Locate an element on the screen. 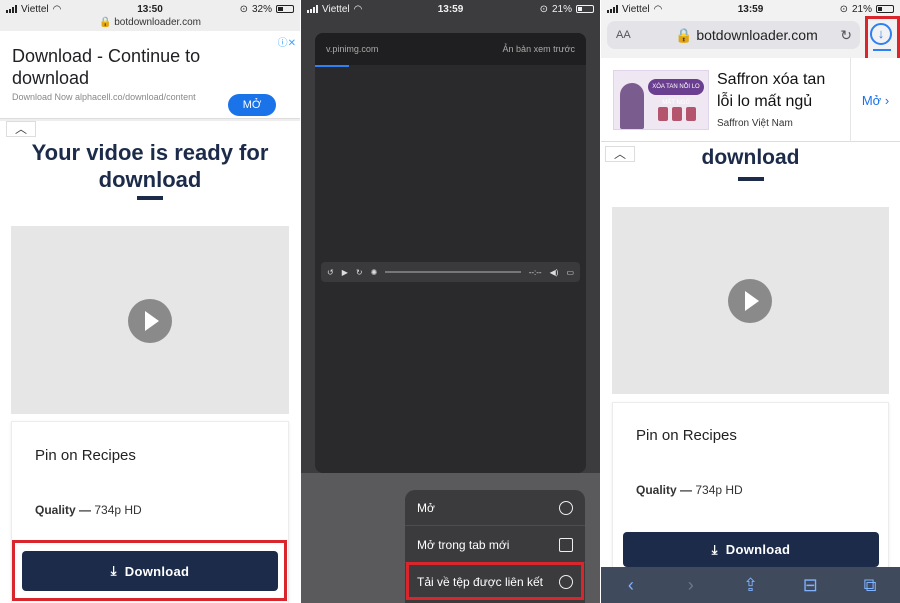 This screenshot has height=603, width=900. preview-mode-label: Ản bản xem trước is located at coordinates (538, 49).